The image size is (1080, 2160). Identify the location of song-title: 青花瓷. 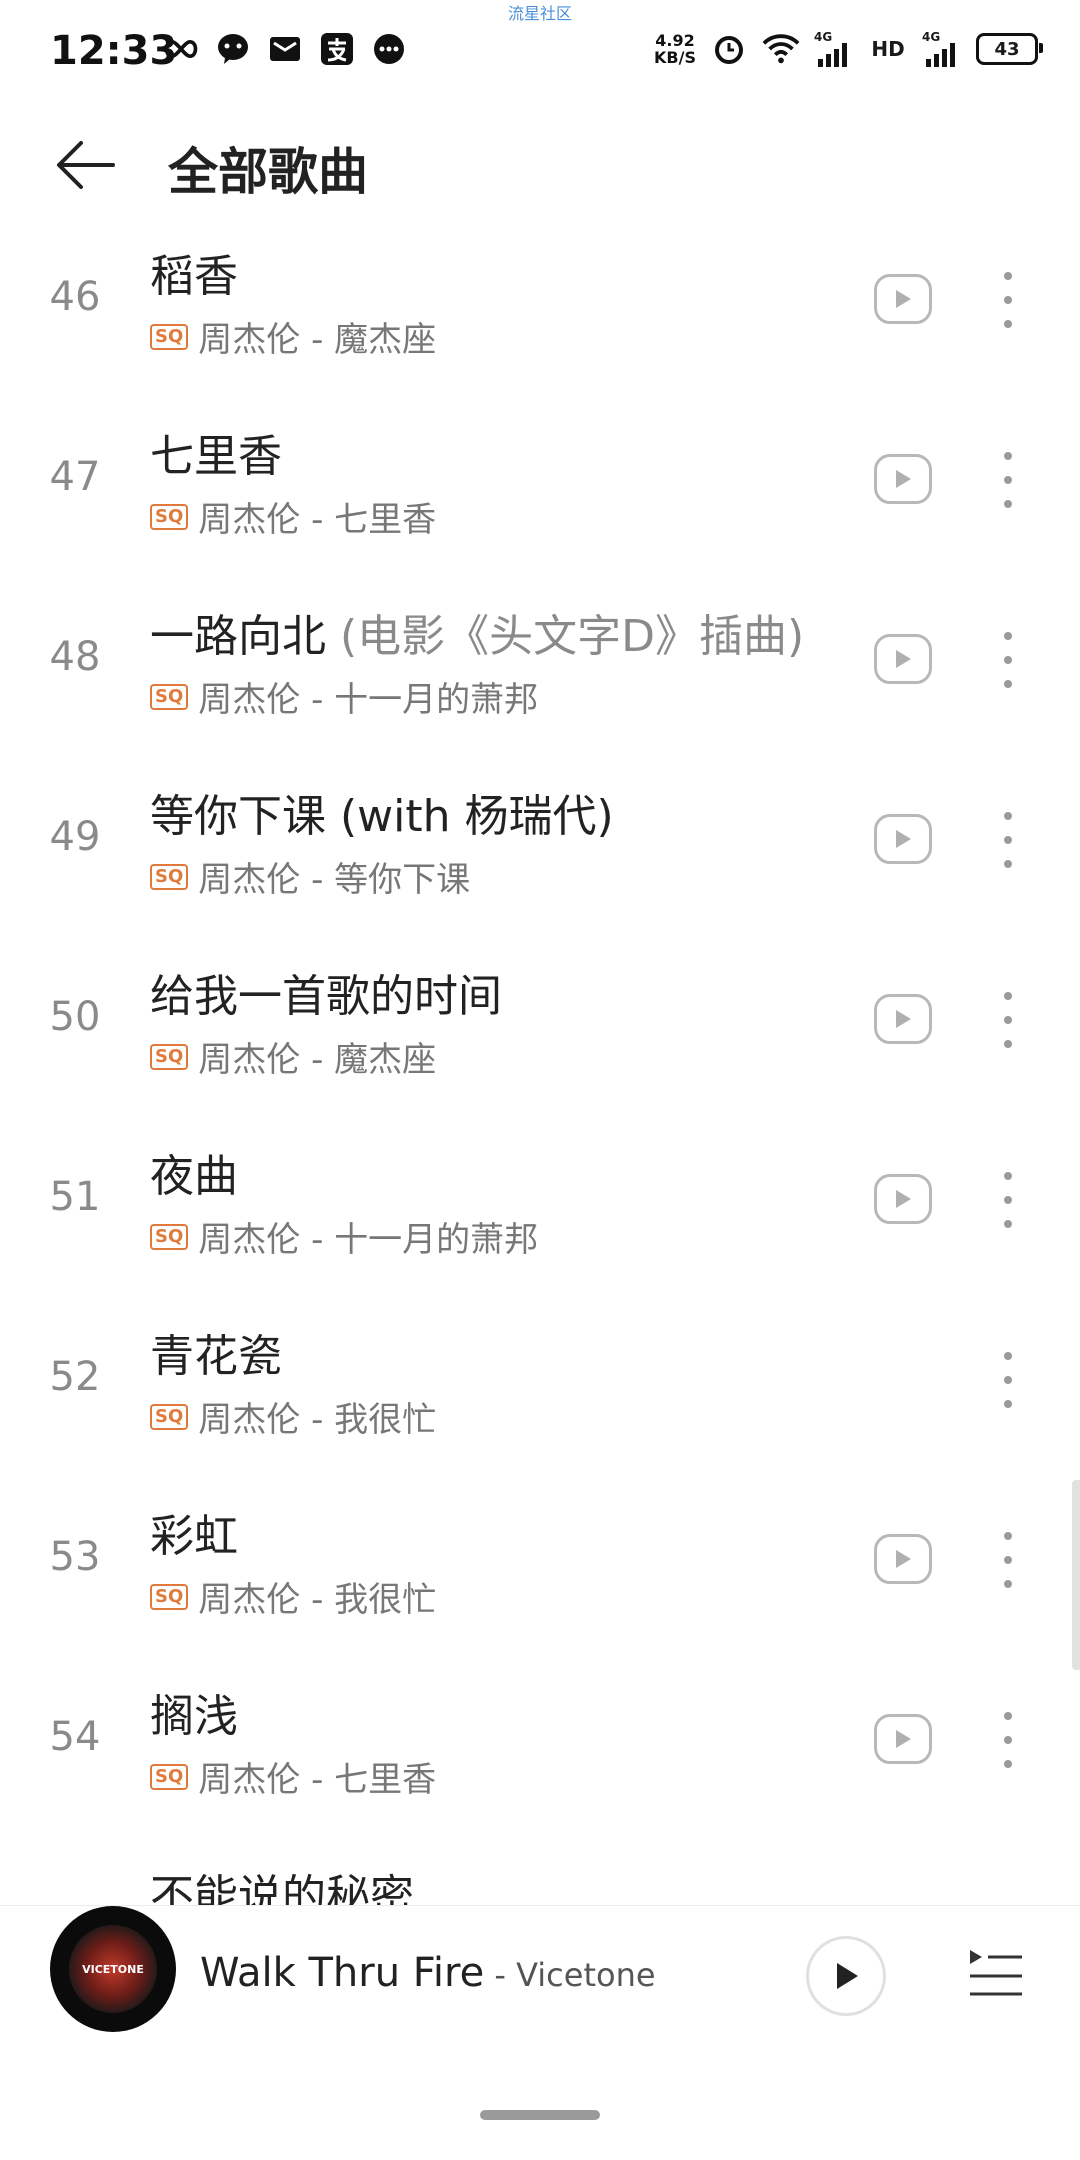
(216, 1352).